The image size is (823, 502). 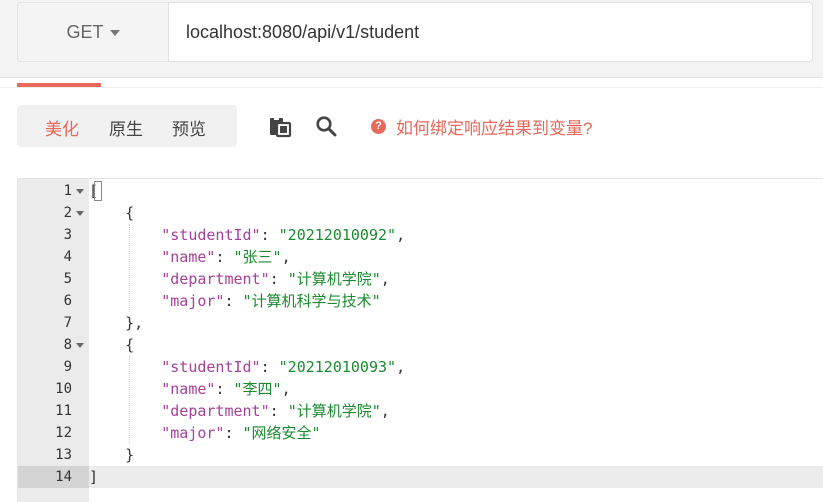 I want to click on method-label: GET, so click(x=85, y=31).